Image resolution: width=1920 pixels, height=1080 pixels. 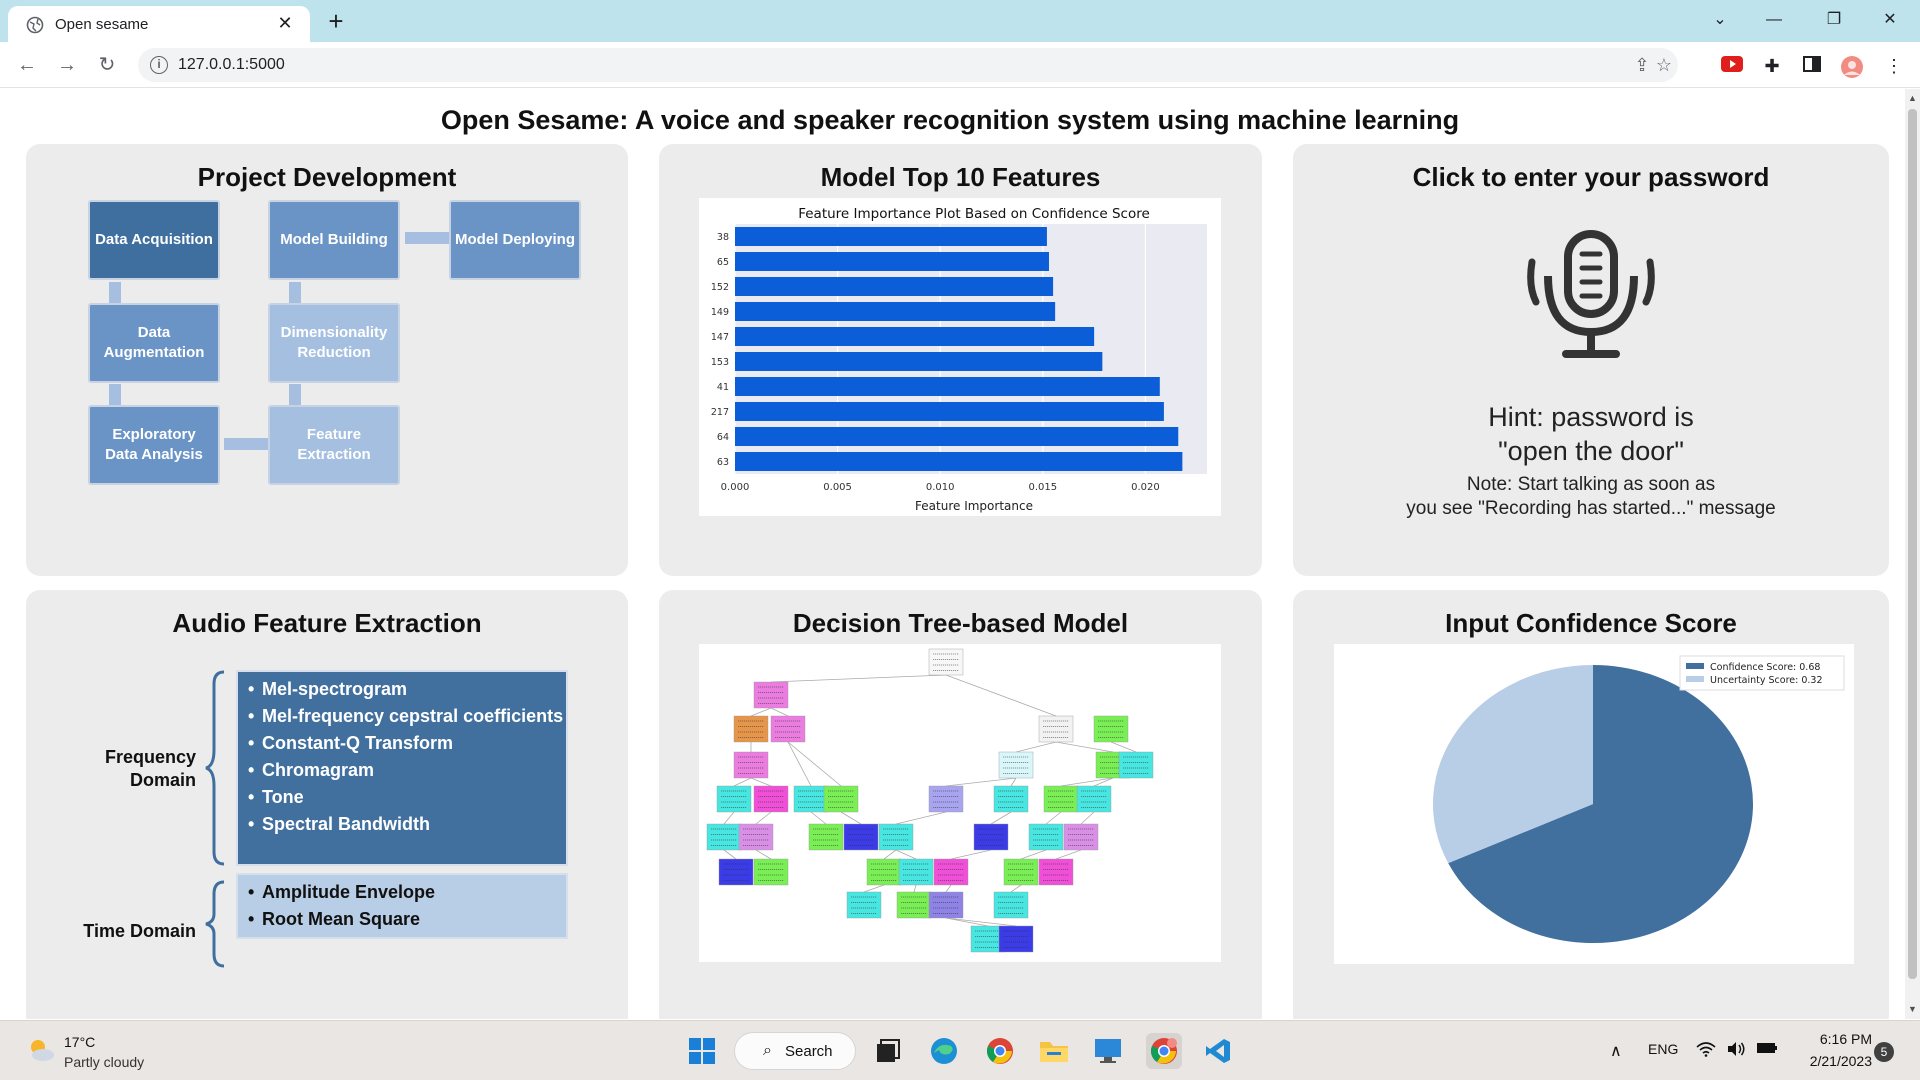 What do you see at coordinates (723, 437) in the screenshot?
I see `y-tick-label: 64` at bounding box center [723, 437].